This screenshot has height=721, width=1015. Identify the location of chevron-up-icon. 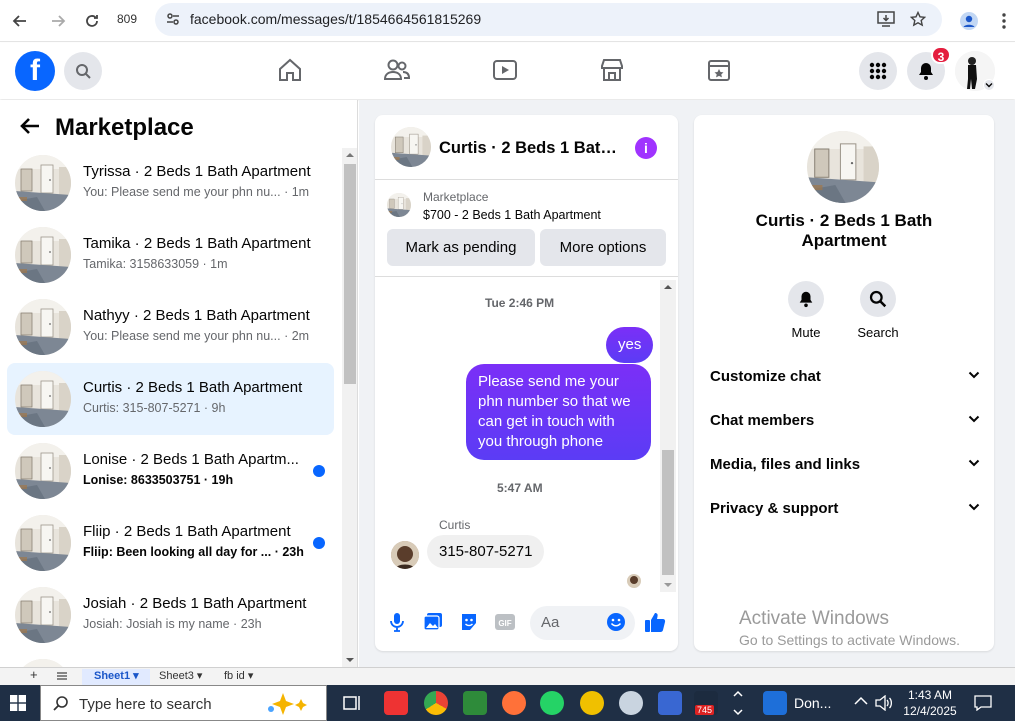
(861, 701).